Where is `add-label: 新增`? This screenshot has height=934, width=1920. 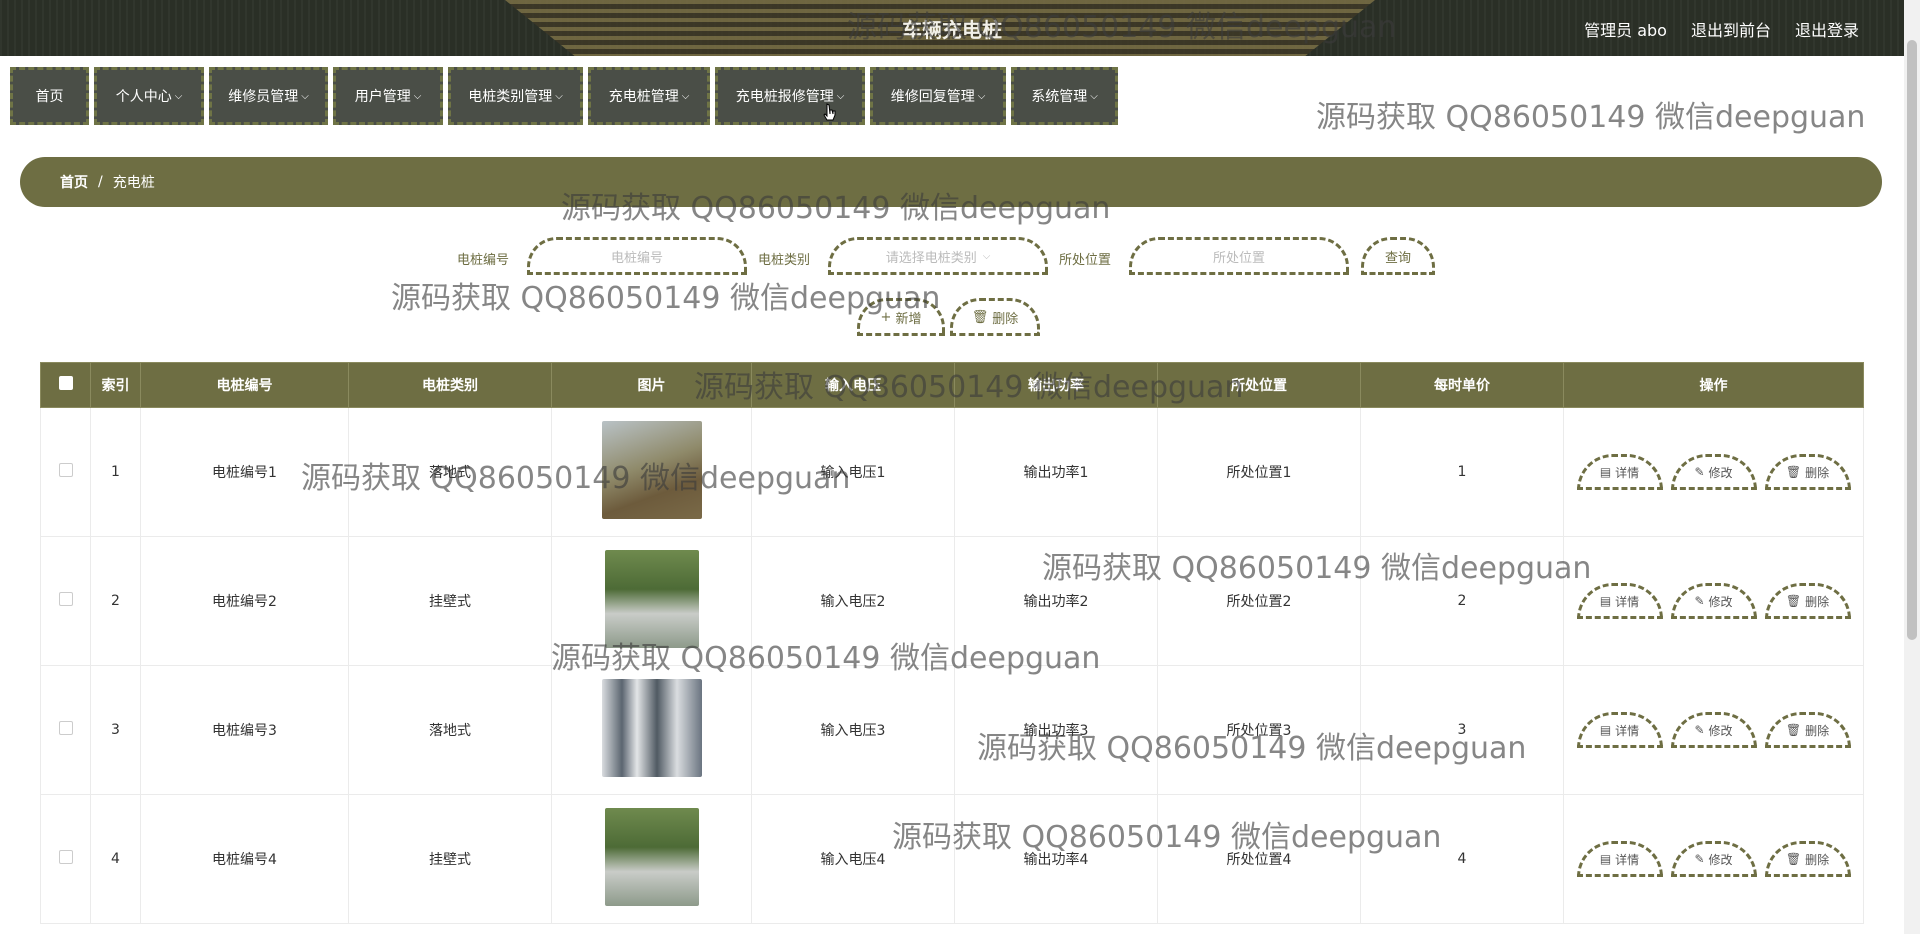
add-label: 新增 is located at coordinates (908, 319).